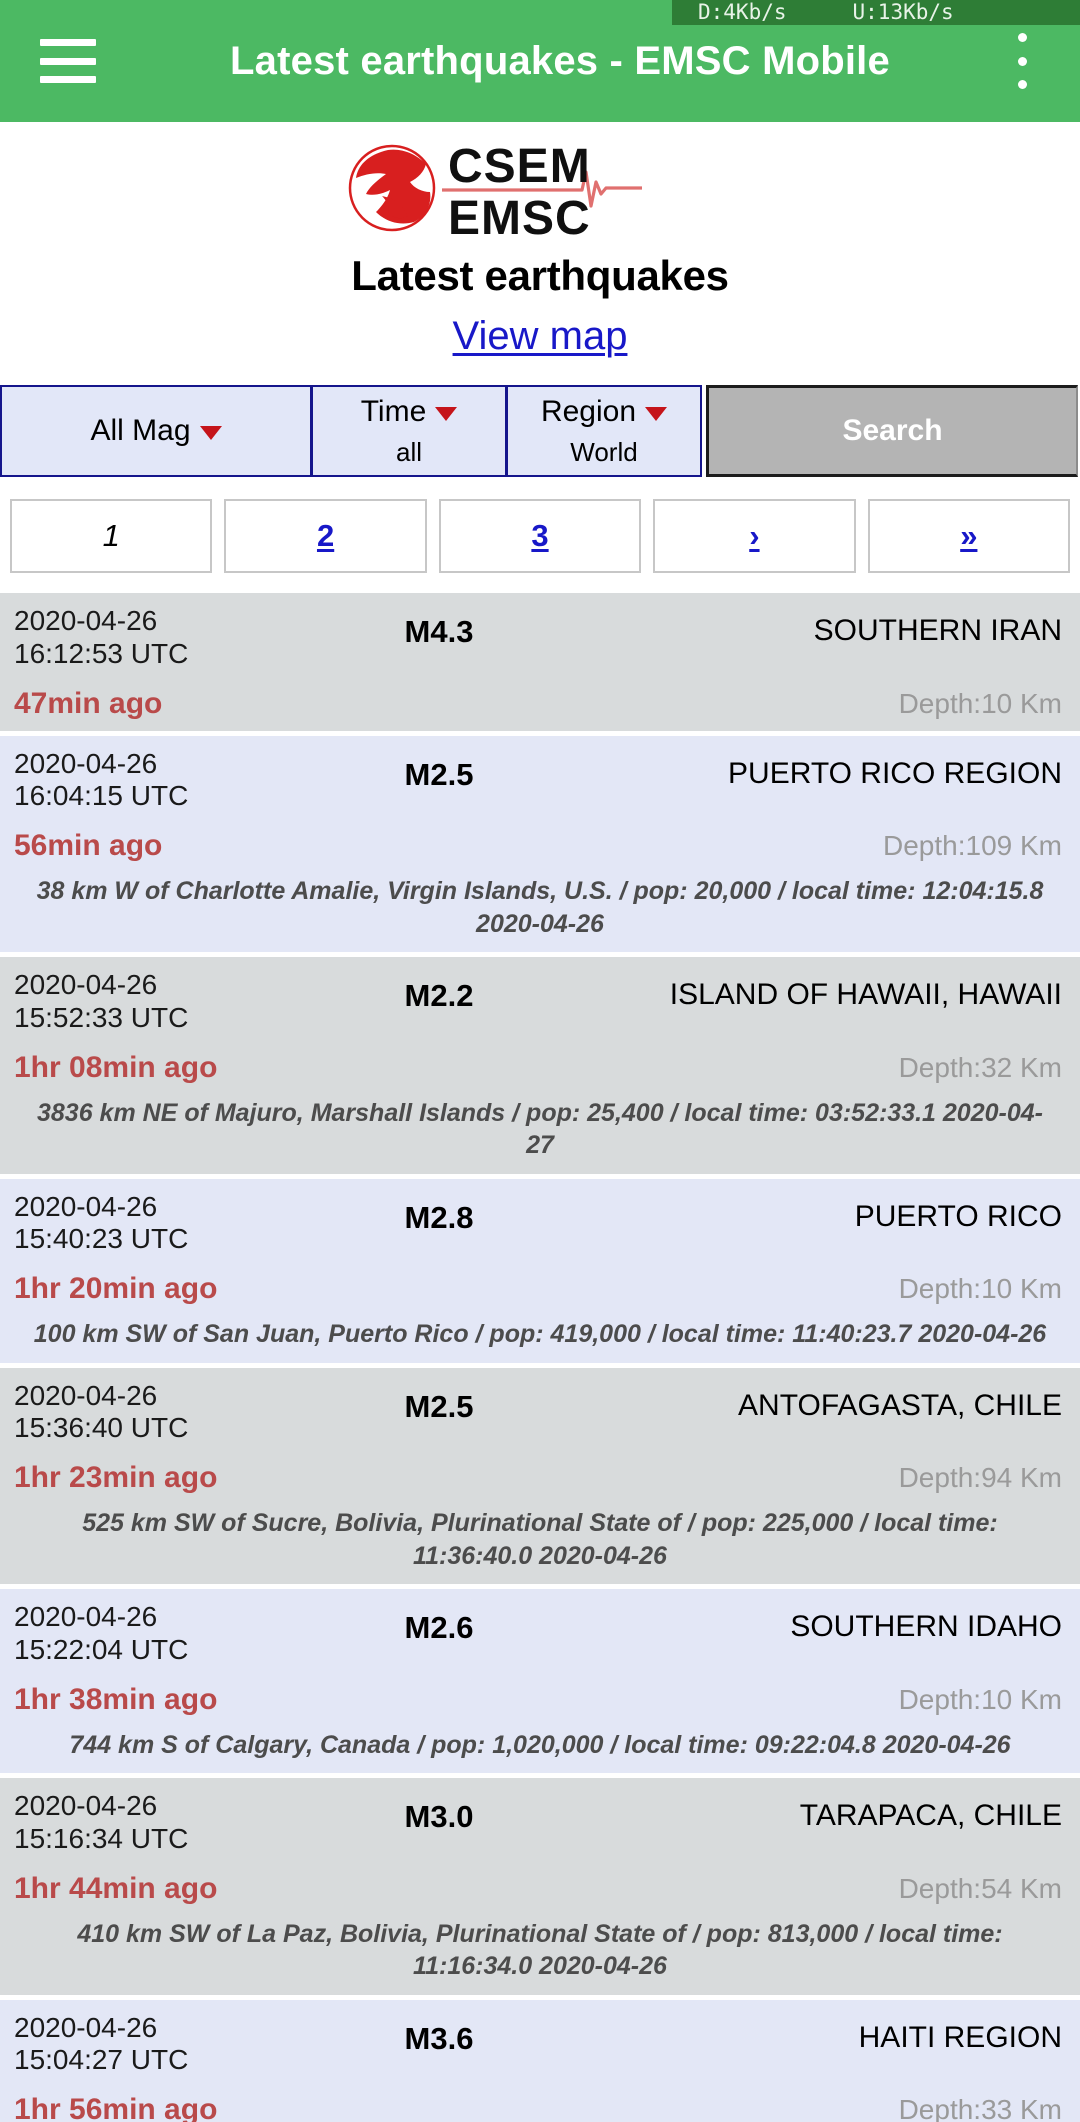 This screenshot has height=2122, width=1080. Describe the element at coordinates (101, 2060) in the screenshot. I see `quake-time: 15:04:27 UTC` at that location.